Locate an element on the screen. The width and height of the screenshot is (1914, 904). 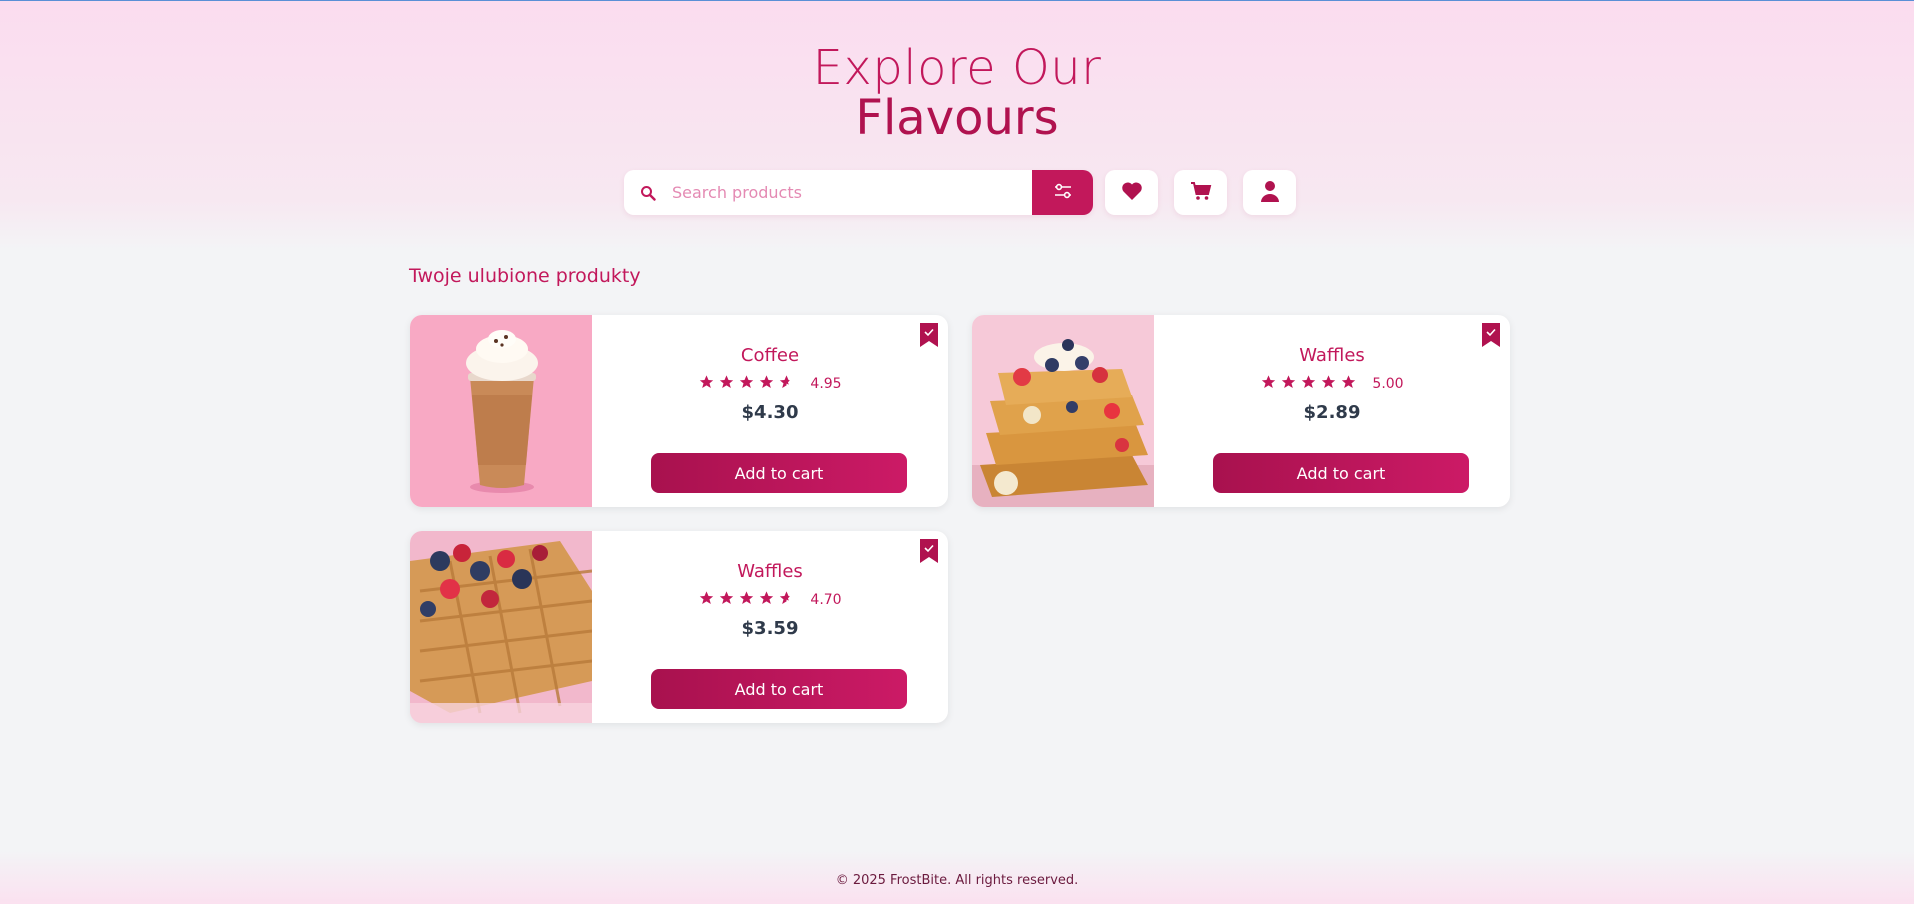
product-info: Coffee 4.95 $4.30 Add to cart is located at coordinates (770, 411).